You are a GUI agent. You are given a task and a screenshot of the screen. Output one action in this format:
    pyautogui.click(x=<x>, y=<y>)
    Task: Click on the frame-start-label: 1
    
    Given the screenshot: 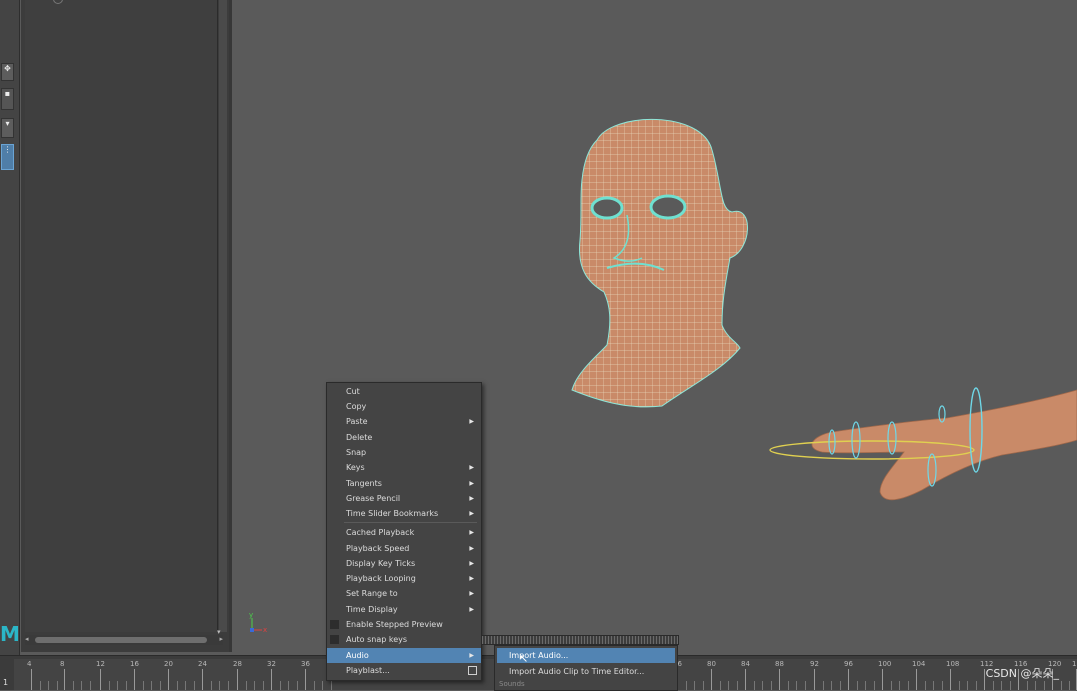 What is the action you would take?
    pyautogui.click(x=6, y=682)
    